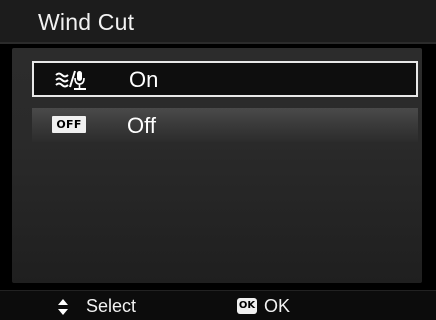 This screenshot has width=436, height=320. I want to click on hint-bar: Select OK OK, so click(218, 305).